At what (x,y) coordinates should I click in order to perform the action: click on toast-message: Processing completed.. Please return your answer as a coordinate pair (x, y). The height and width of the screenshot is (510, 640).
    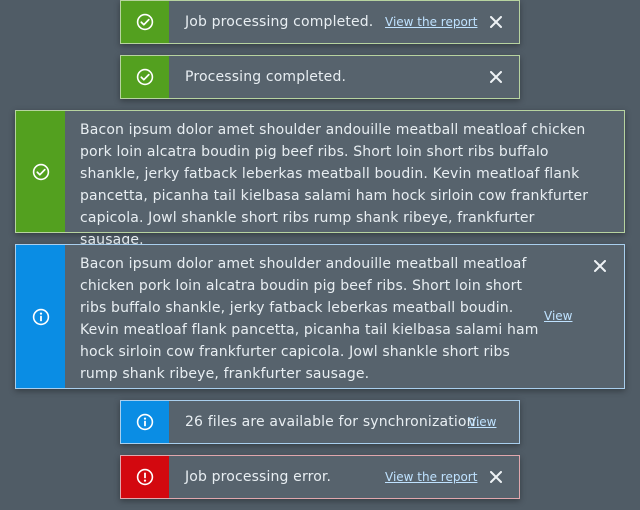
    Looking at the image, I should click on (266, 77).